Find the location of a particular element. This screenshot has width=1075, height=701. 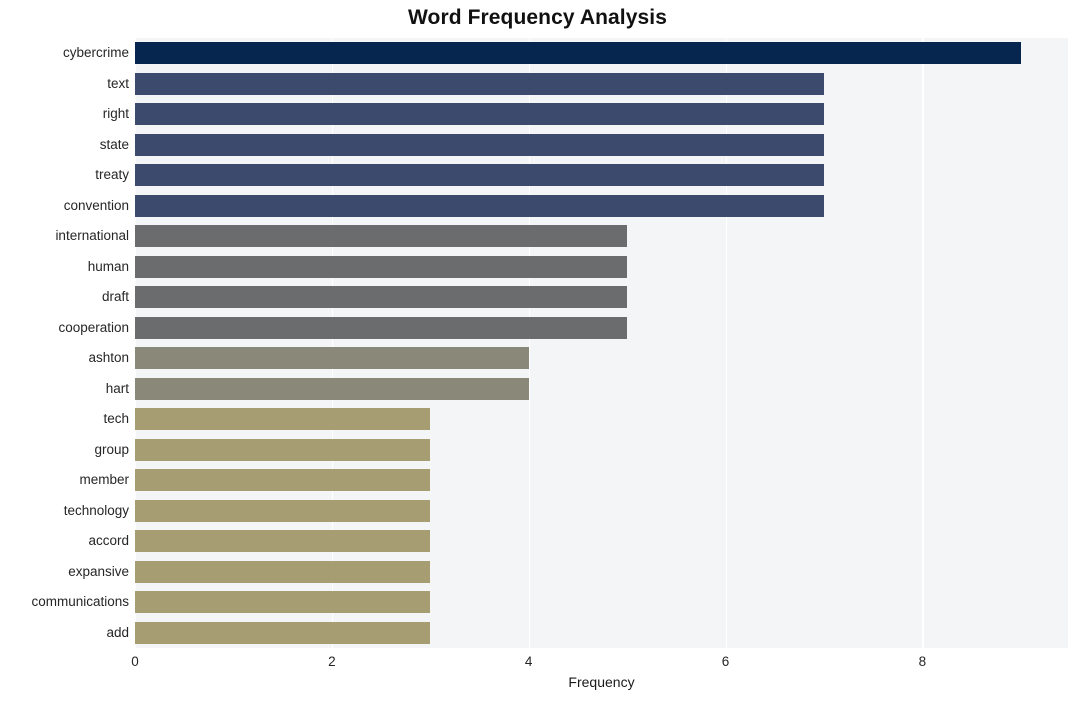

y-tick-label-draft: draft is located at coordinates (115, 297).